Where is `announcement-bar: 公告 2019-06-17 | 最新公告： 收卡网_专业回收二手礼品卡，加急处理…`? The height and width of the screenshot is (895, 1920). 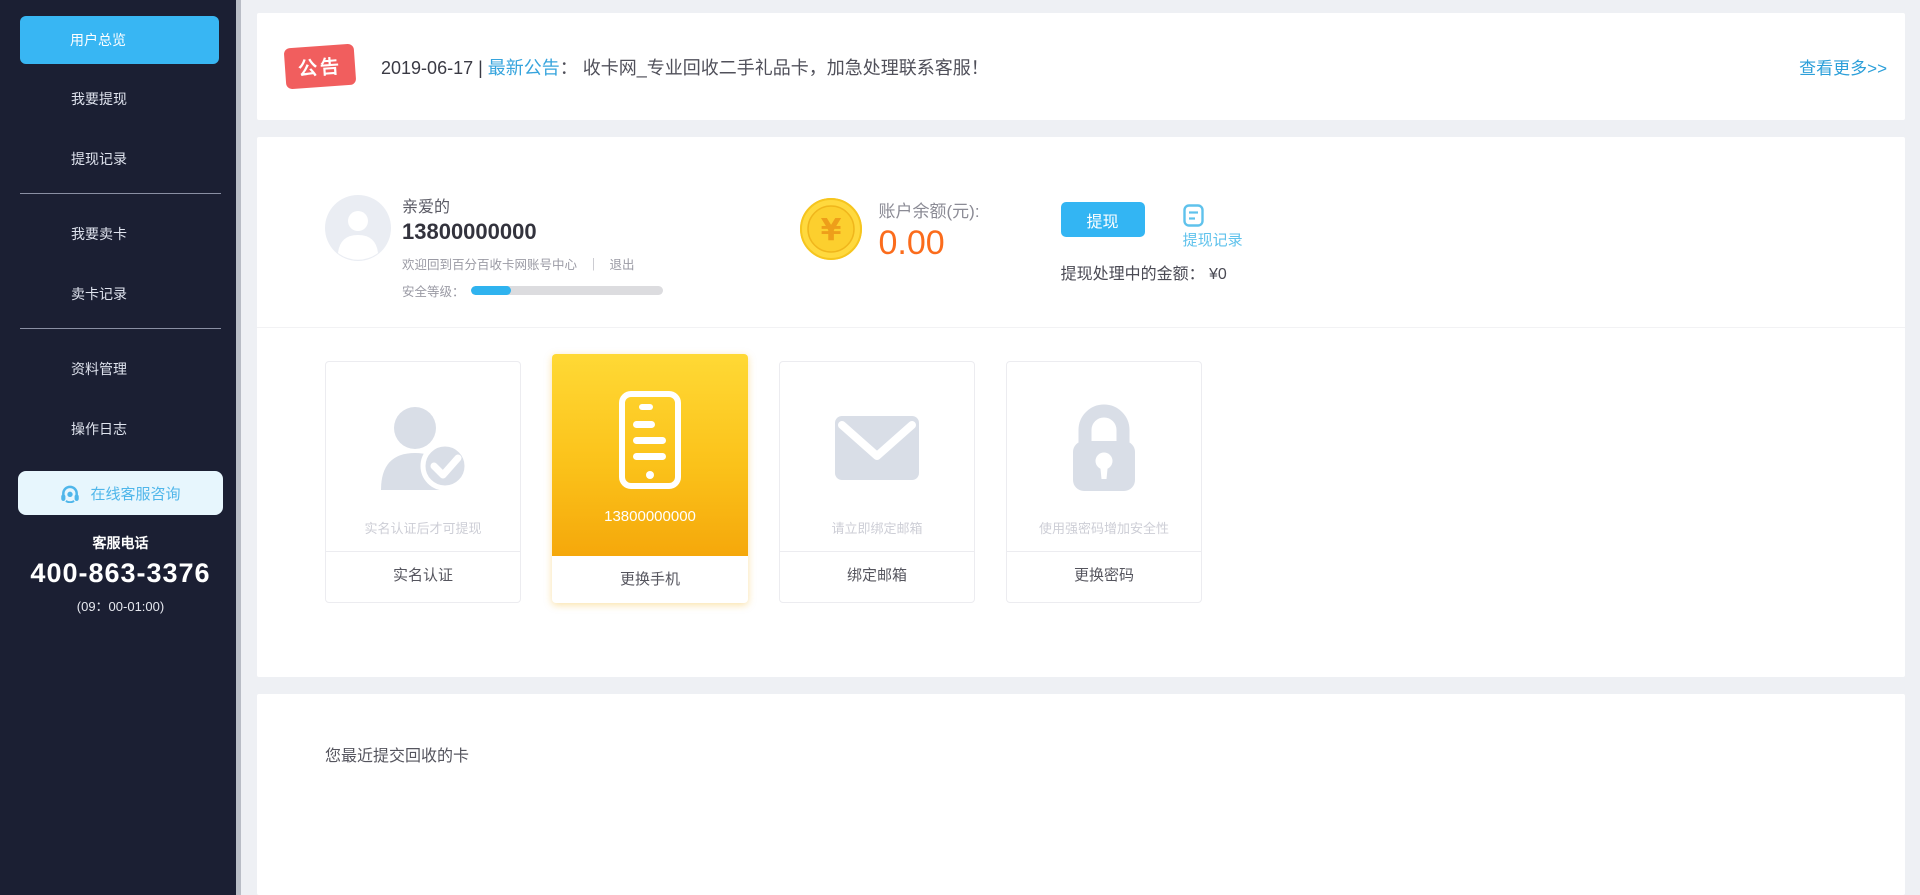 announcement-bar: 公告 2019-06-17 | 最新公告： 收卡网_专业回收二手礼品卡，加急处理… is located at coordinates (1081, 66).